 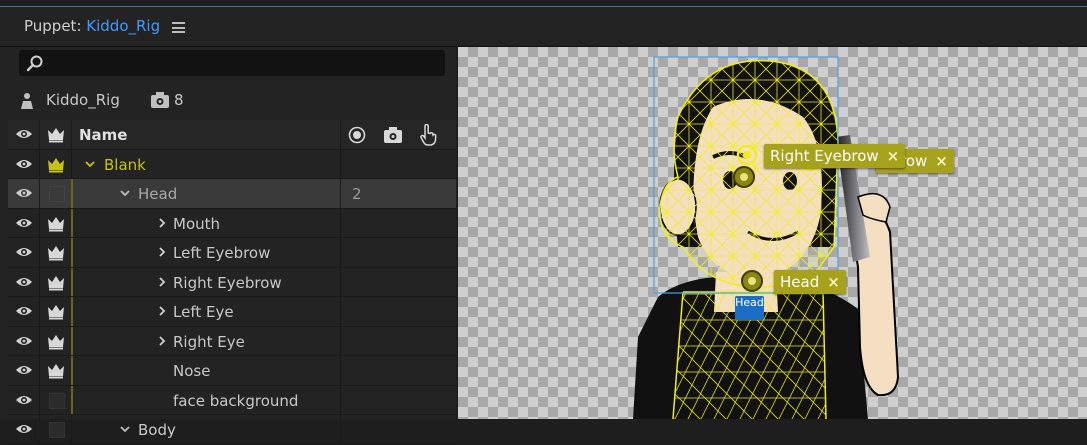 I want to click on layer-row-left-eyebrow: Left Eyebrow, so click(x=232, y=253).